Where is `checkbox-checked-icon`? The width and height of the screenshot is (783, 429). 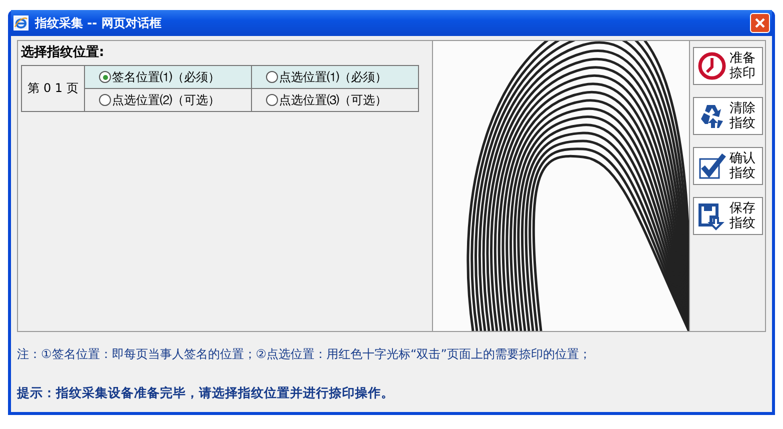 checkbox-checked-icon is located at coordinates (711, 166).